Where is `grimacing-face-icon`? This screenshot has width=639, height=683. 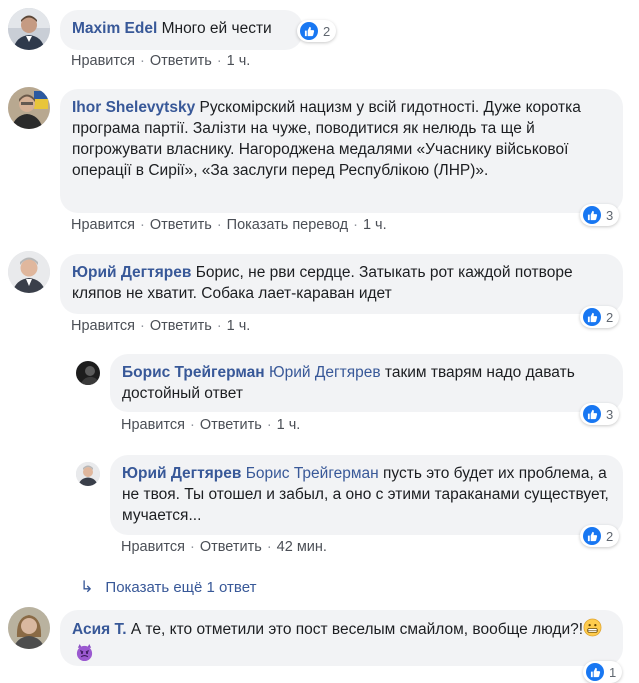 grimacing-face-icon is located at coordinates (592, 630).